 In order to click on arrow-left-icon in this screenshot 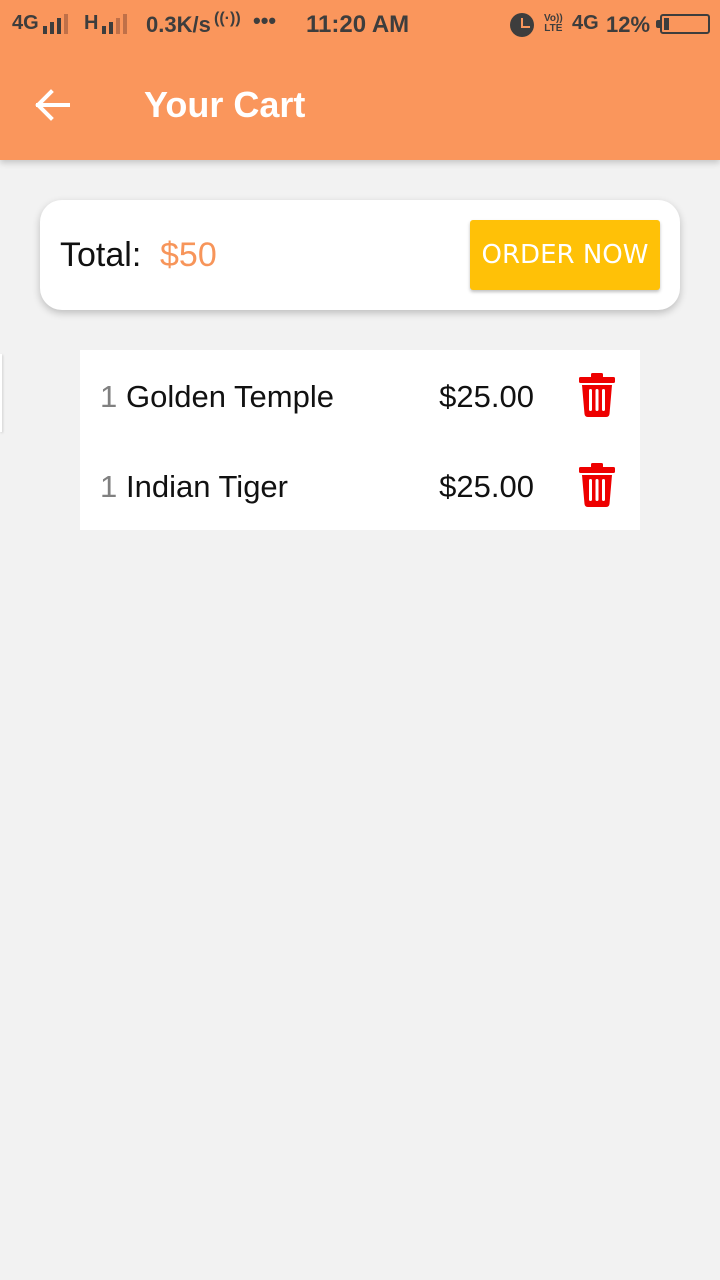, I will do `click(52, 105)`.